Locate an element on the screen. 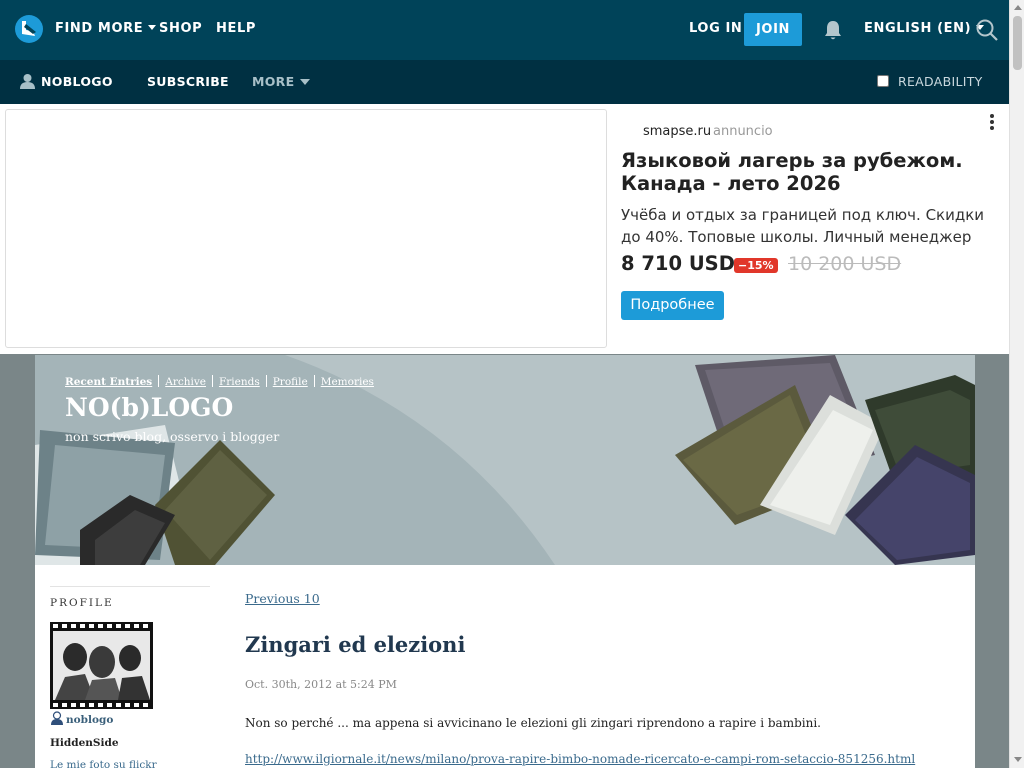 The image size is (1024, 768). readability-checkbox is located at coordinates (883, 81).